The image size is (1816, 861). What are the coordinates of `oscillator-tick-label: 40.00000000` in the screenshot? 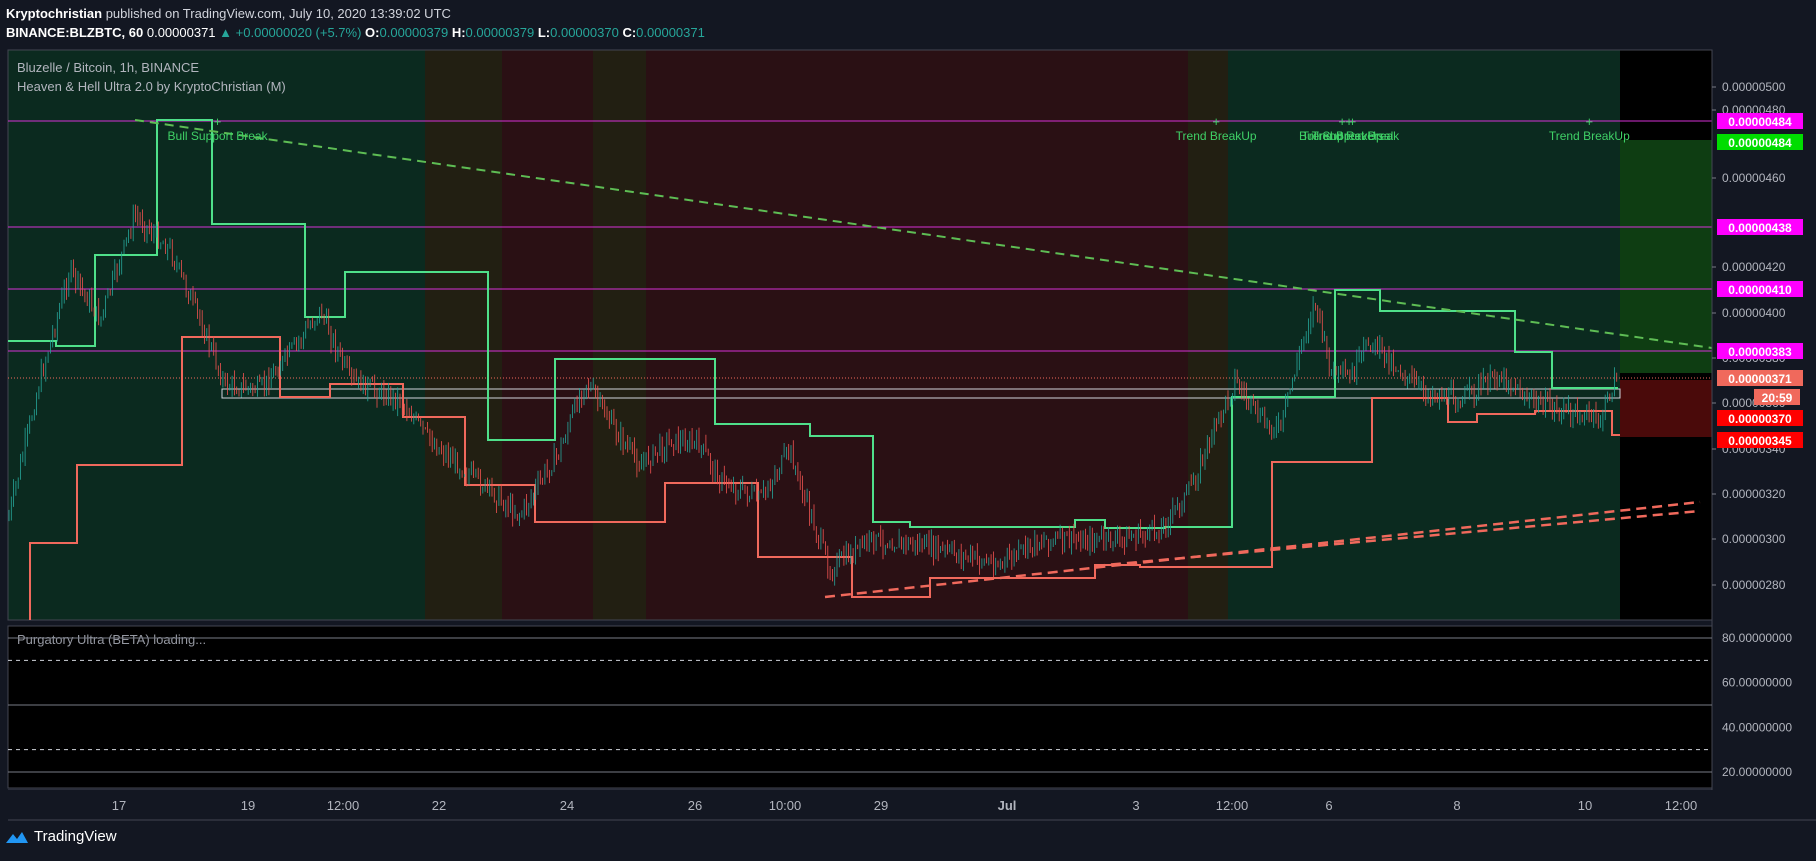 It's located at (1757, 727).